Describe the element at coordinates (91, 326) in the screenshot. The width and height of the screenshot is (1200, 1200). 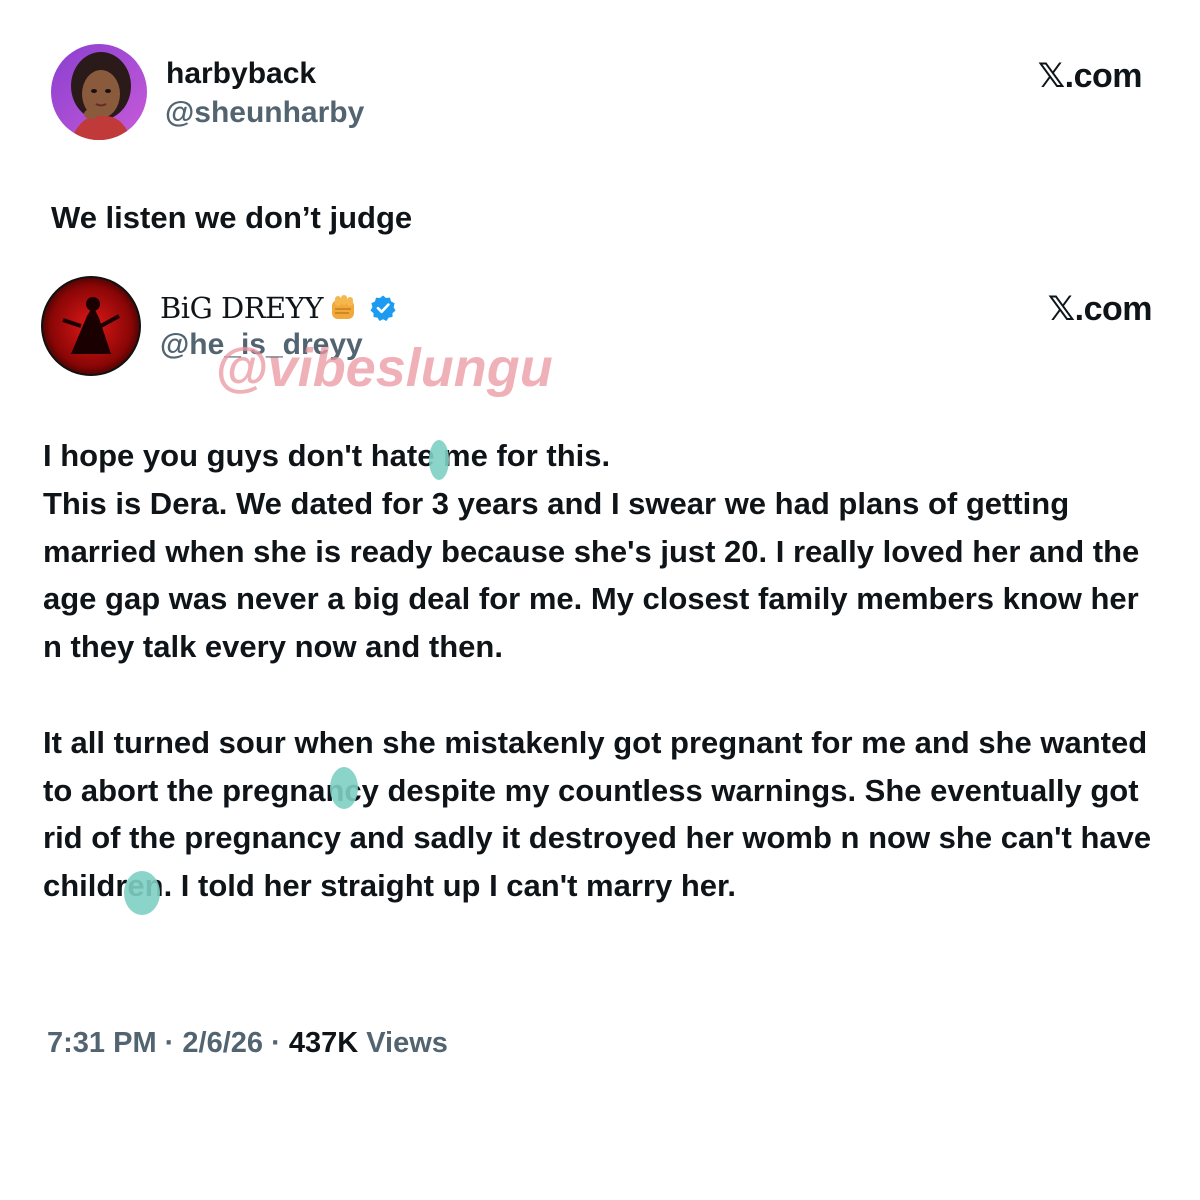
I see `quoted-author-avatar` at that location.